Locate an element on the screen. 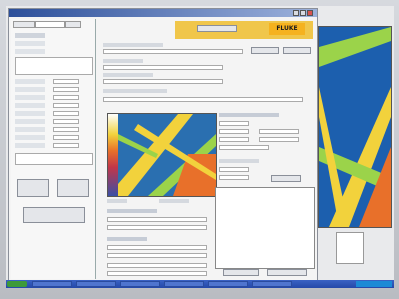 The image size is (399, 299). window-titlebar is located at coordinates (163, 13).